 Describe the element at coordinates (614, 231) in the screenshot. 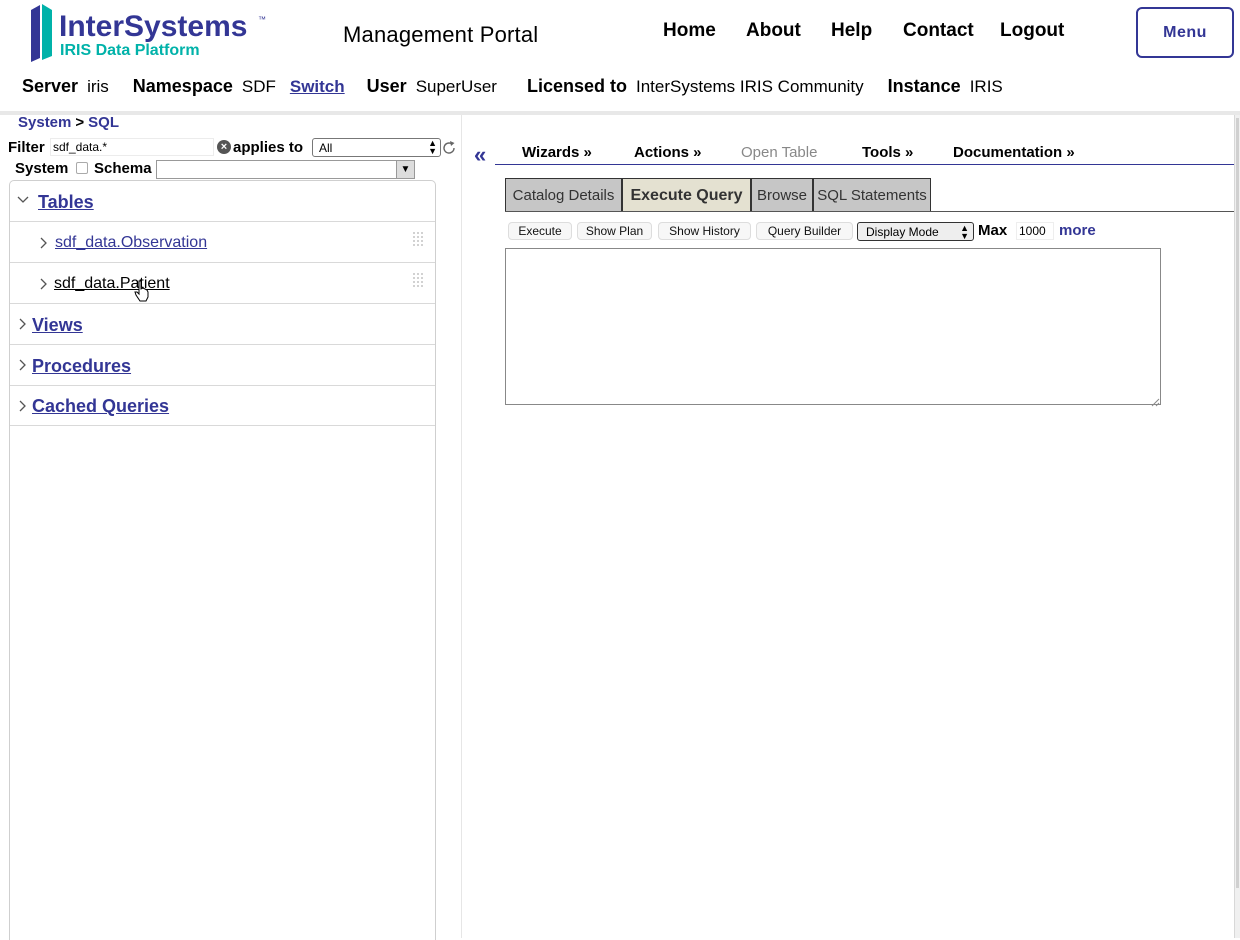

I see `show-plan-button: Show Plan` at that location.